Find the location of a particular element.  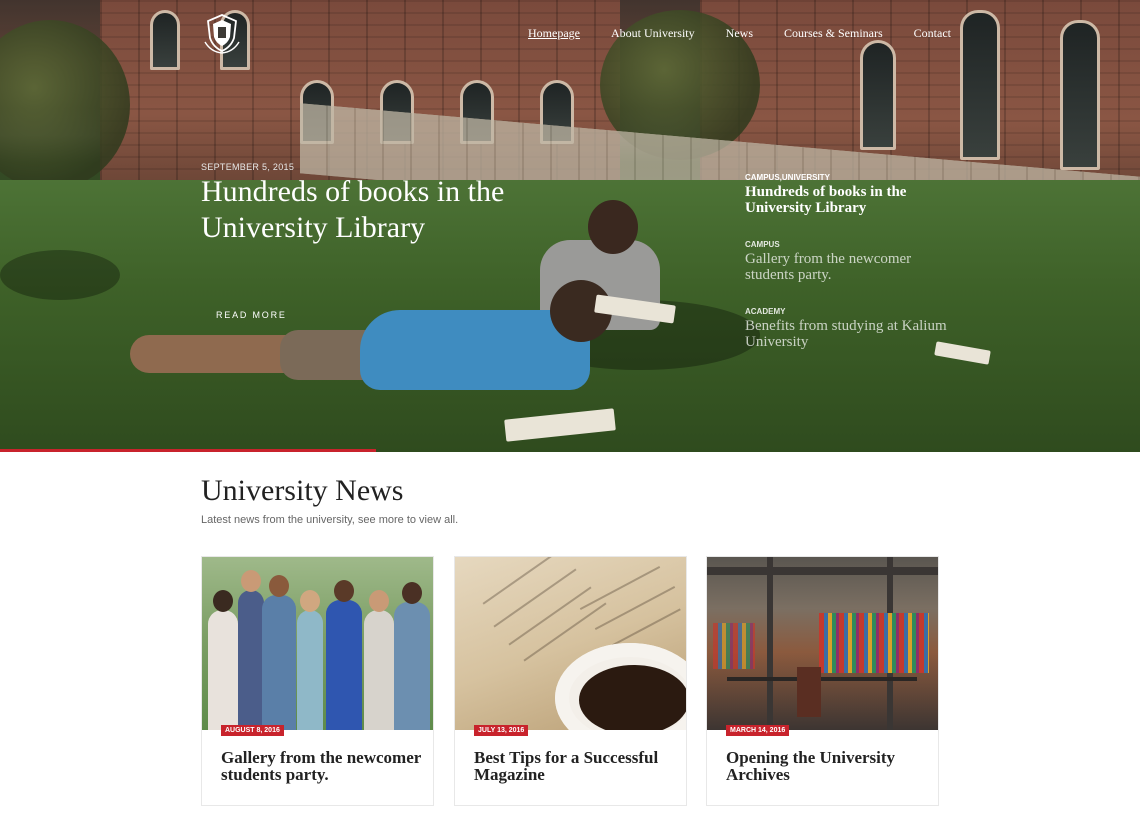

student-reading-lying is located at coordinates (371, 345).